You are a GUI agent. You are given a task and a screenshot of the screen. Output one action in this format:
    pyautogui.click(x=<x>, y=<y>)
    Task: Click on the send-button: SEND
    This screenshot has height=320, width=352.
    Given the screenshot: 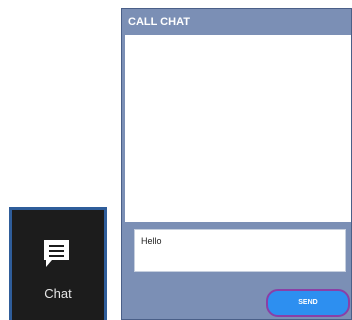 What is the action you would take?
    pyautogui.click(x=308, y=303)
    